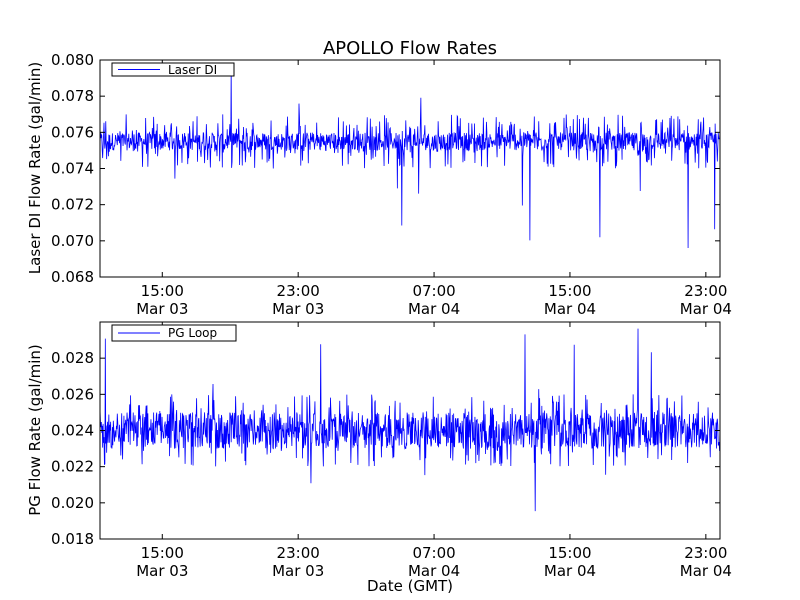  What do you see at coordinates (35, 168) in the screenshot?
I see `laser-di-y-axis-label: Laser DI Flow Rate (gal/min)` at bounding box center [35, 168].